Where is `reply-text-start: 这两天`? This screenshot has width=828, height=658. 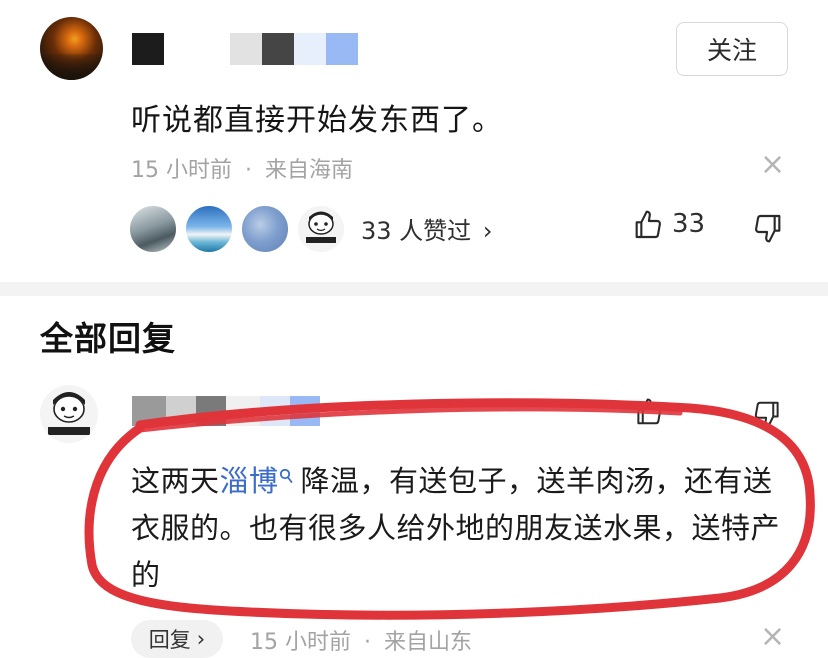 reply-text-start: 这两天 is located at coordinates (175, 481).